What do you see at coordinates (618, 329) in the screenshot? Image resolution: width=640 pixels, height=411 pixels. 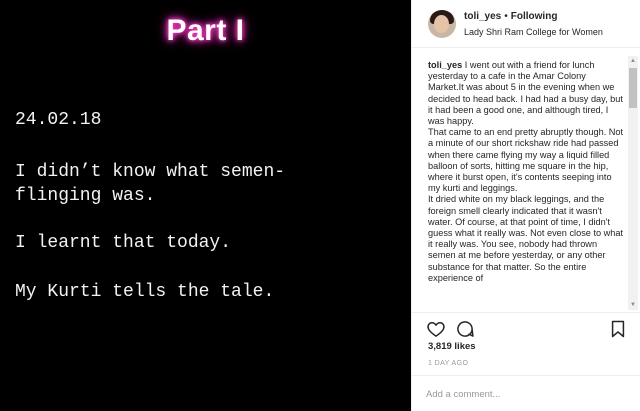 I see `bookmark-icon` at bounding box center [618, 329].